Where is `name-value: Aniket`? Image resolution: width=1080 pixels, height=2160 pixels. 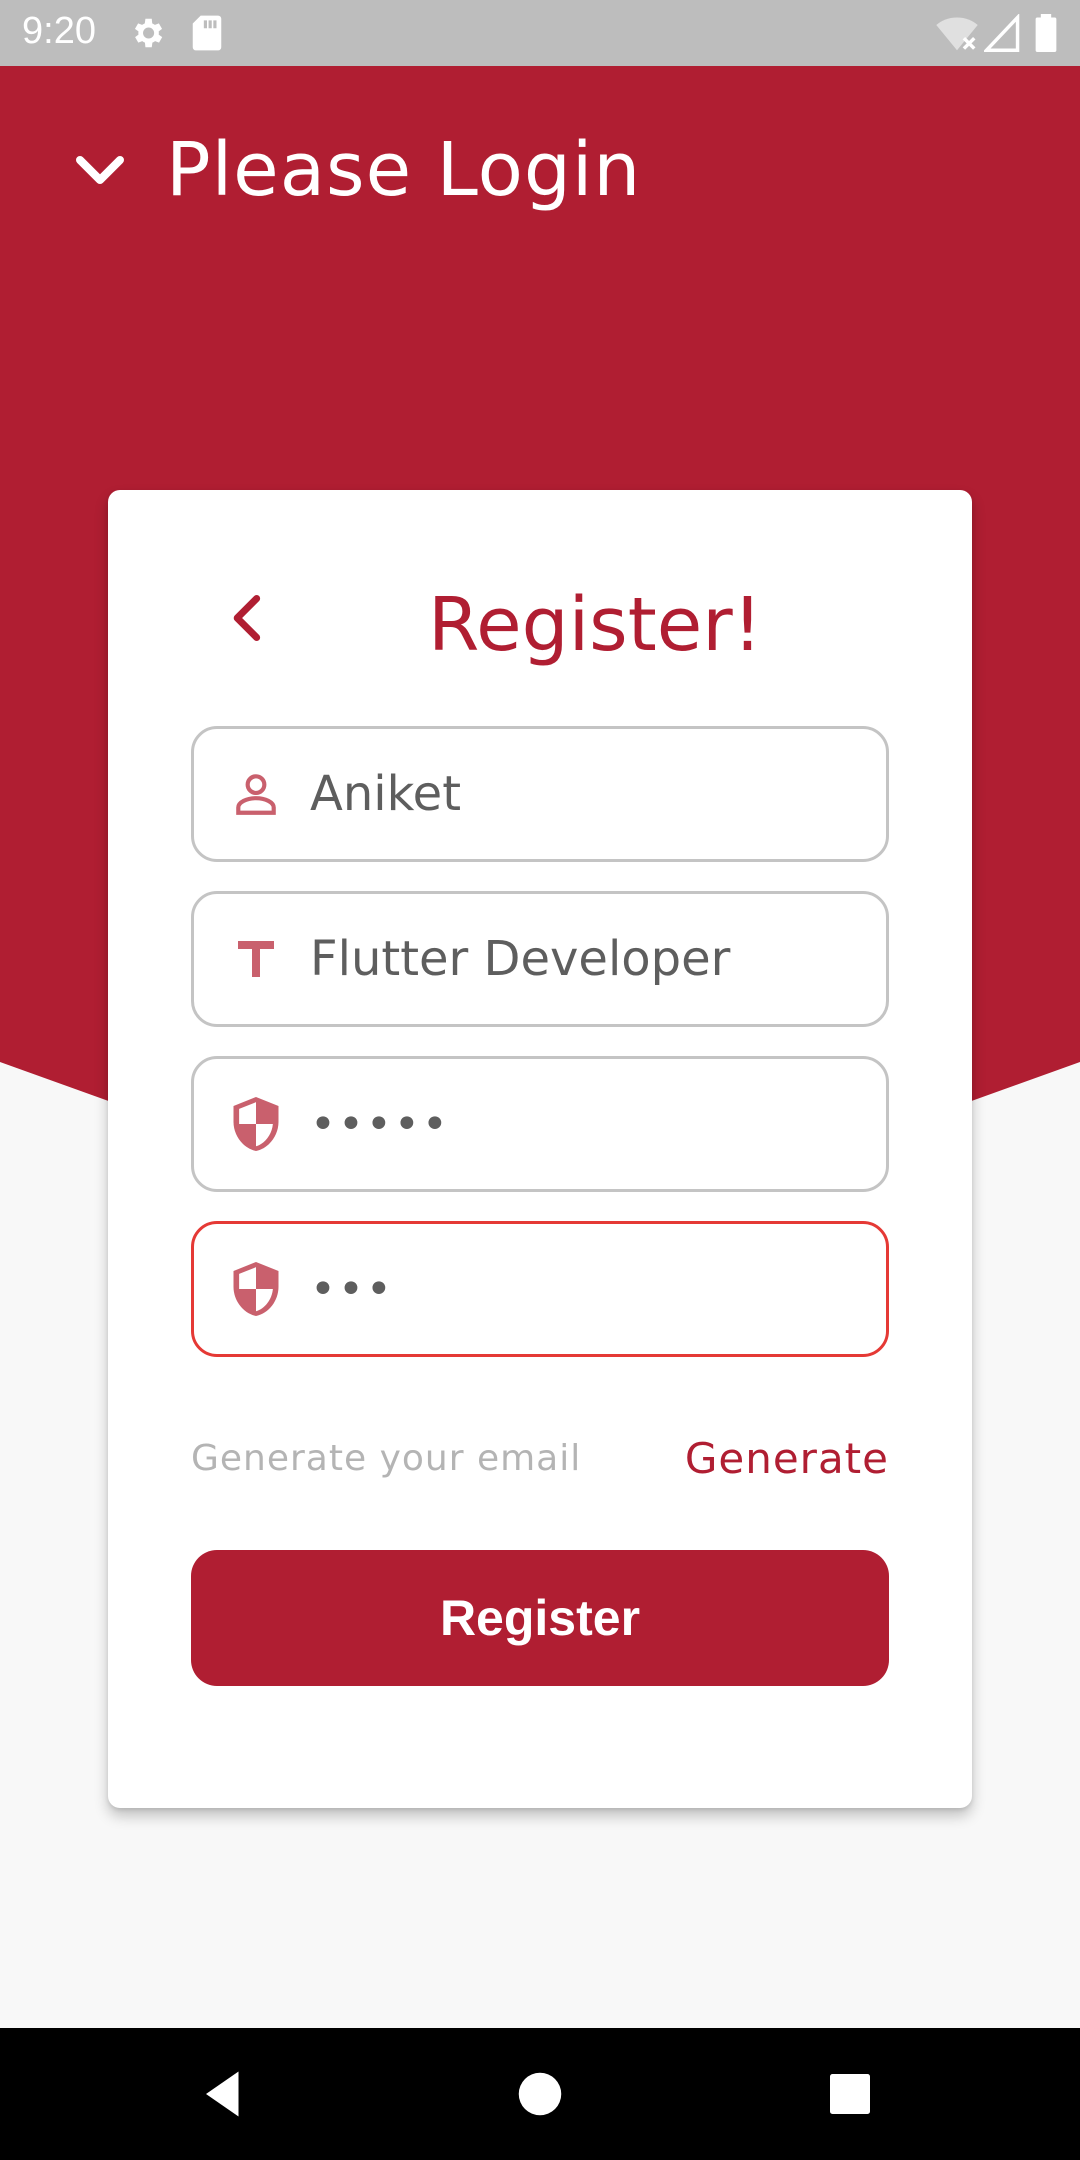
name-value: Aniket is located at coordinates (386, 794).